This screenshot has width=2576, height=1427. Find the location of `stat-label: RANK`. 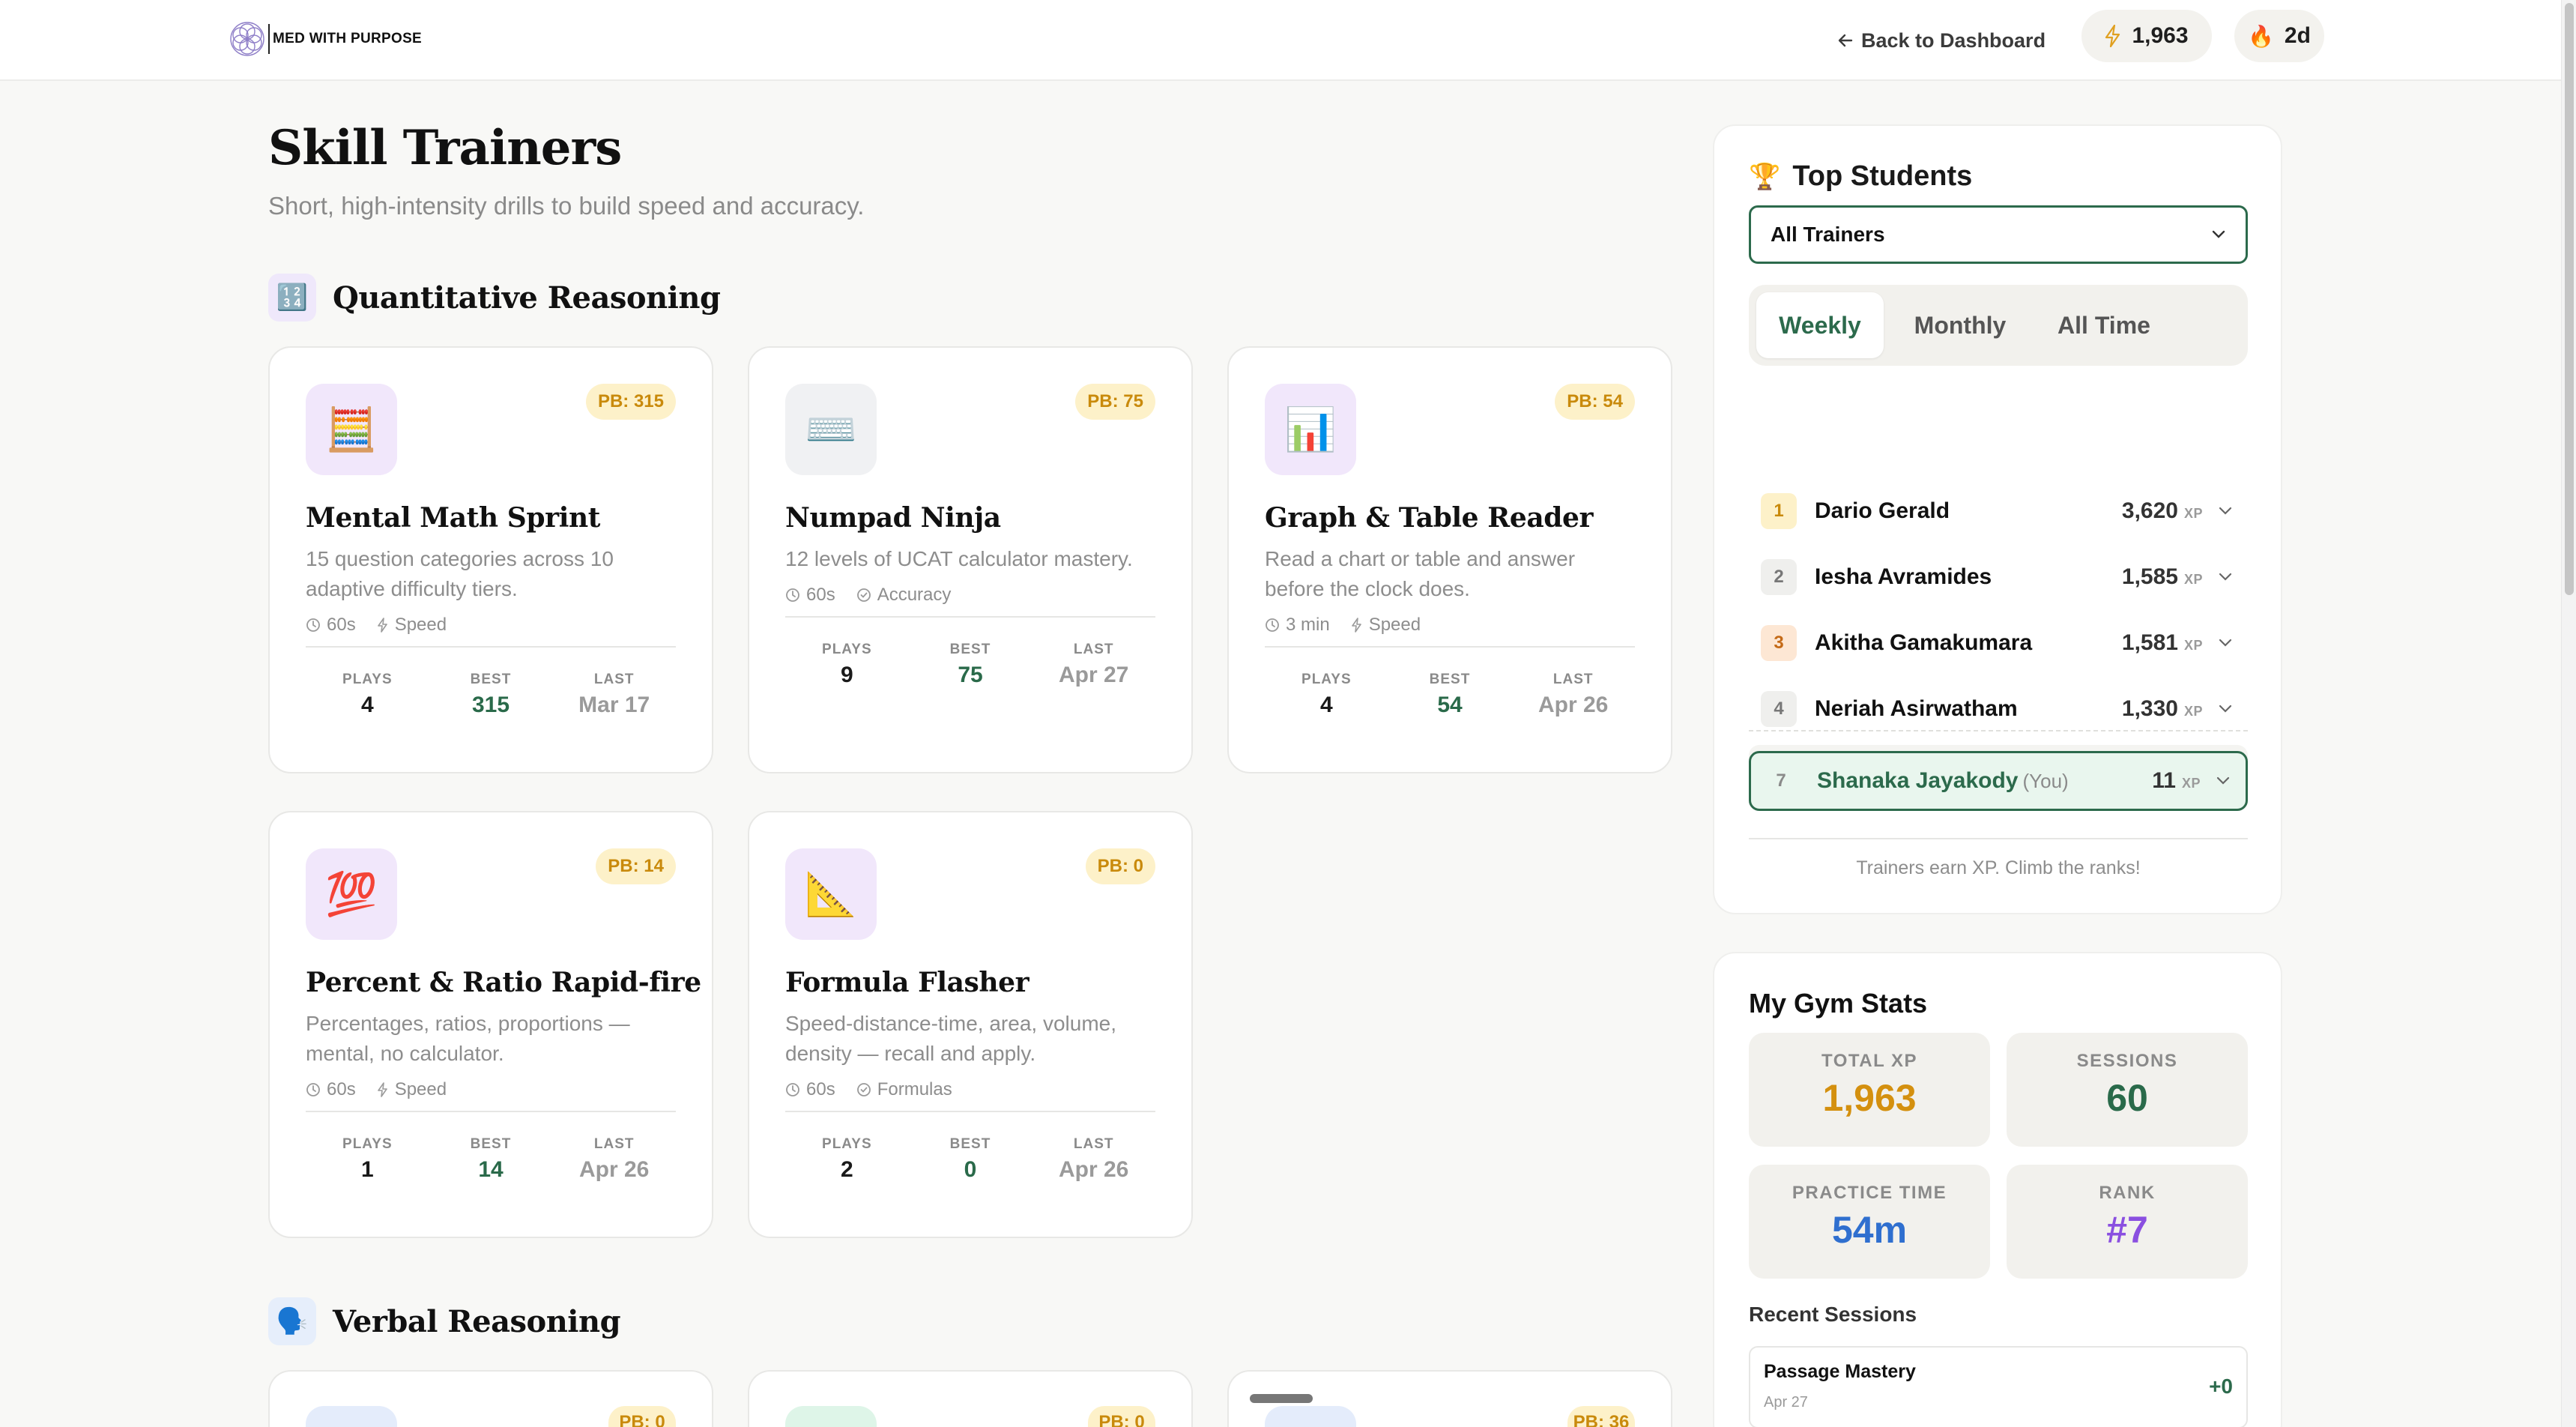

stat-label: RANK is located at coordinates (2127, 1193).